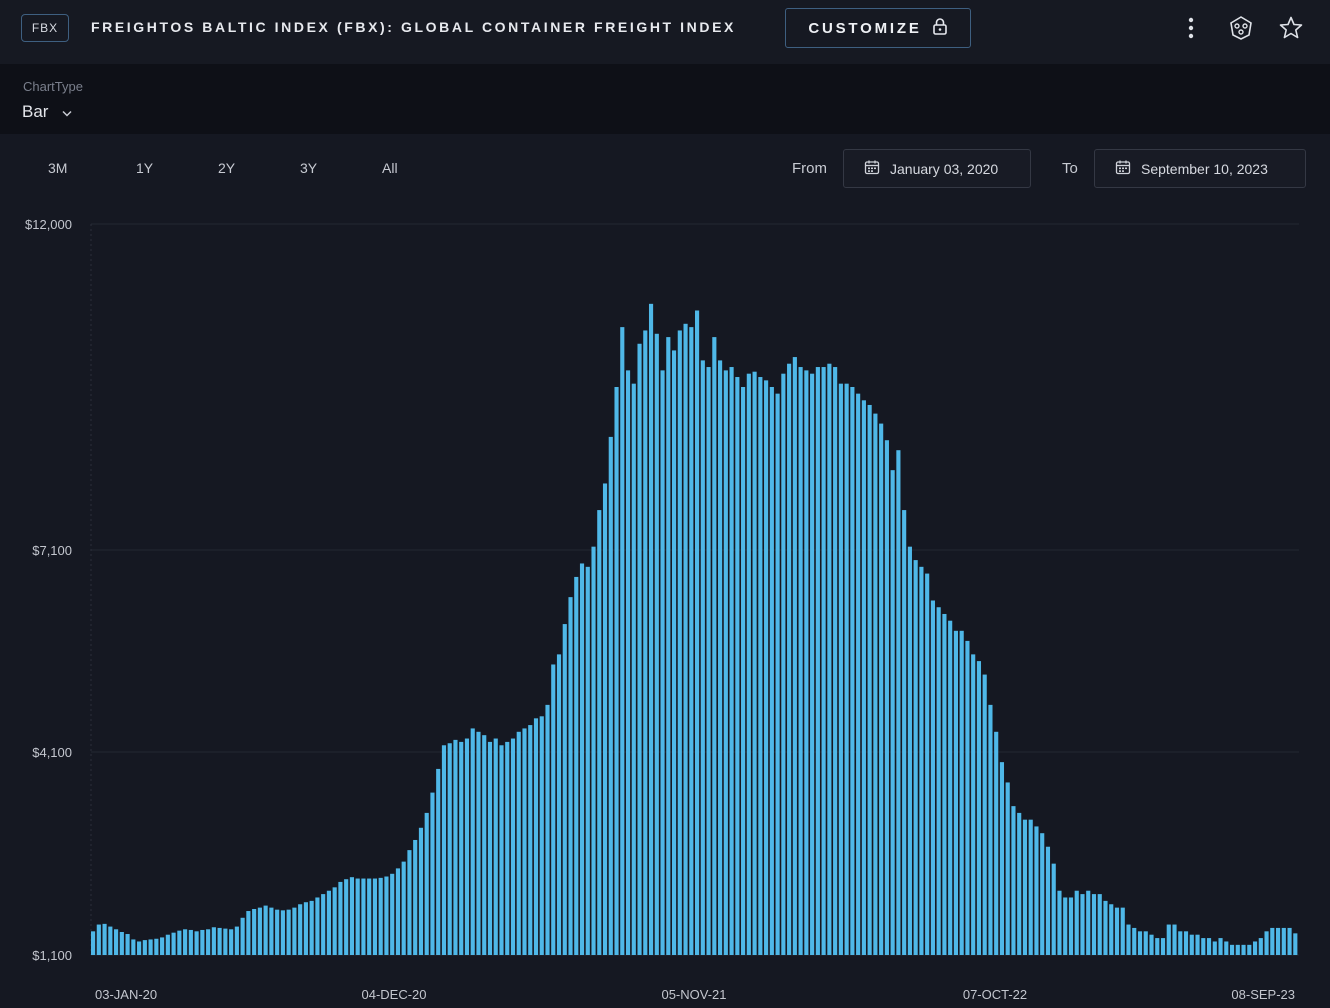 The width and height of the screenshot is (1330, 1008). Describe the element at coordinates (1241, 28) in the screenshot. I see `share-icon` at that location.